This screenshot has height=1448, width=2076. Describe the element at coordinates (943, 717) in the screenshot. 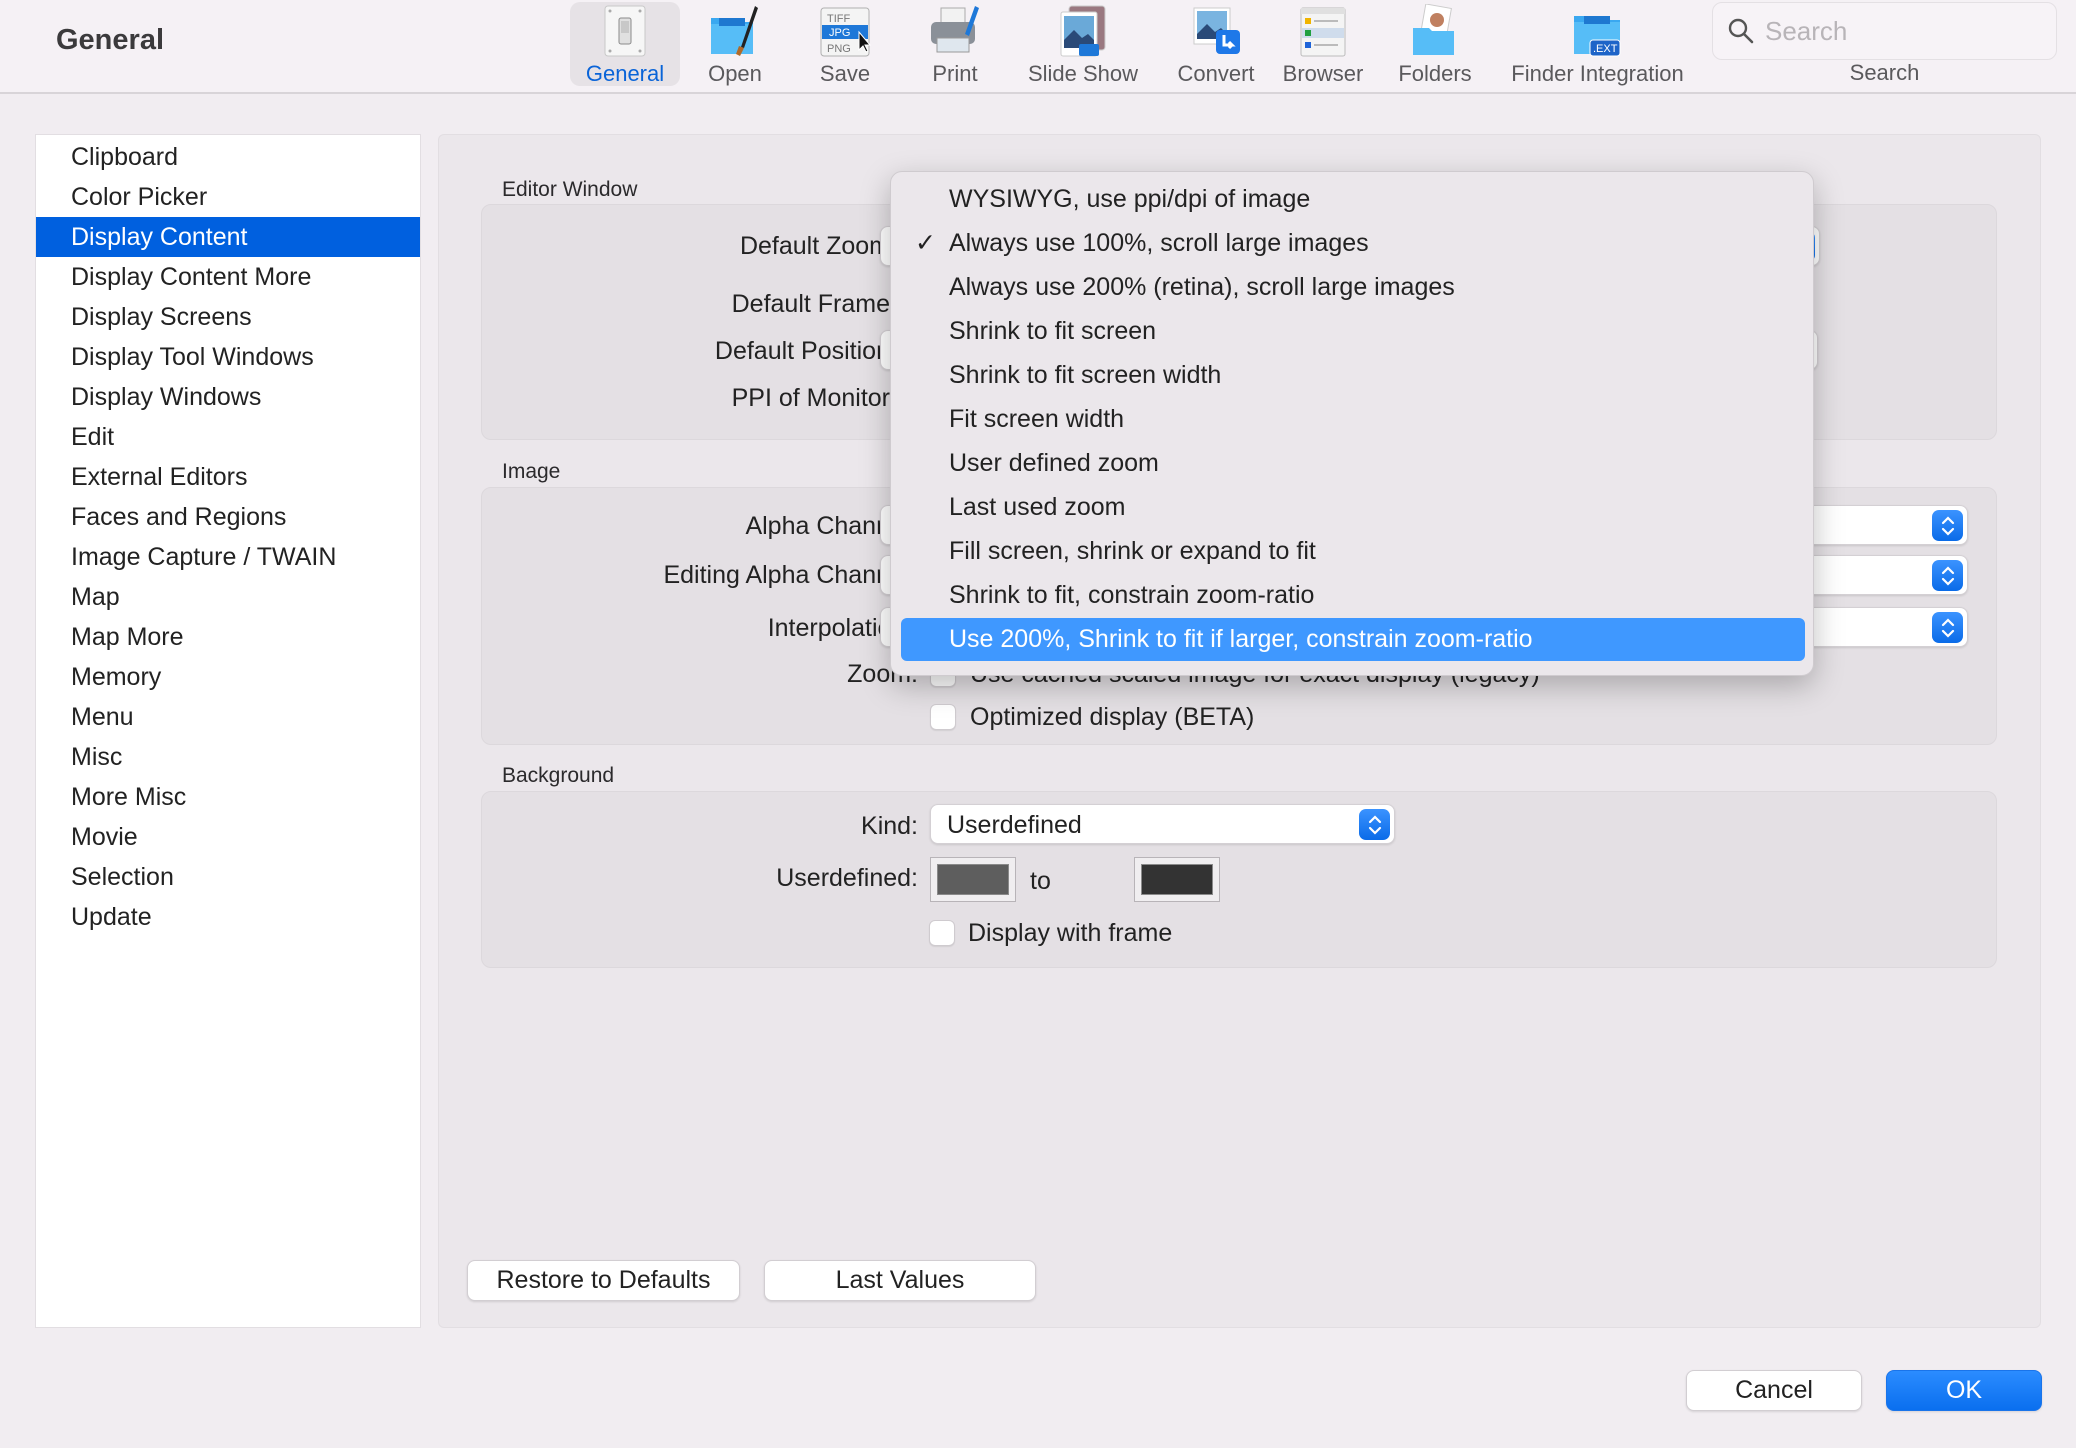

I see `optimized-display-checkbox` at that location.